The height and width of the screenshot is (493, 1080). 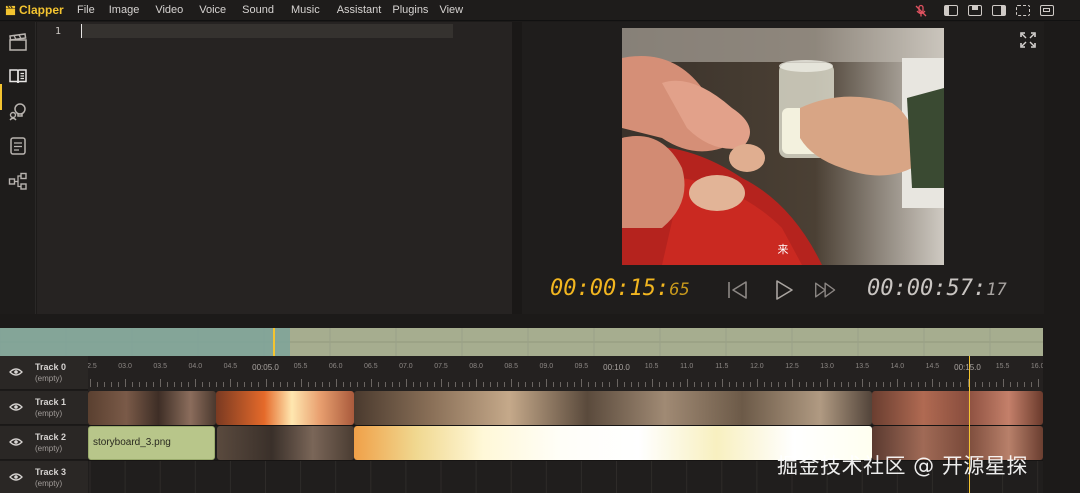 What do you see at coordinates (18, 181) in the screenshot?
I see `nodes-icon` at bounding box center [18, 181].